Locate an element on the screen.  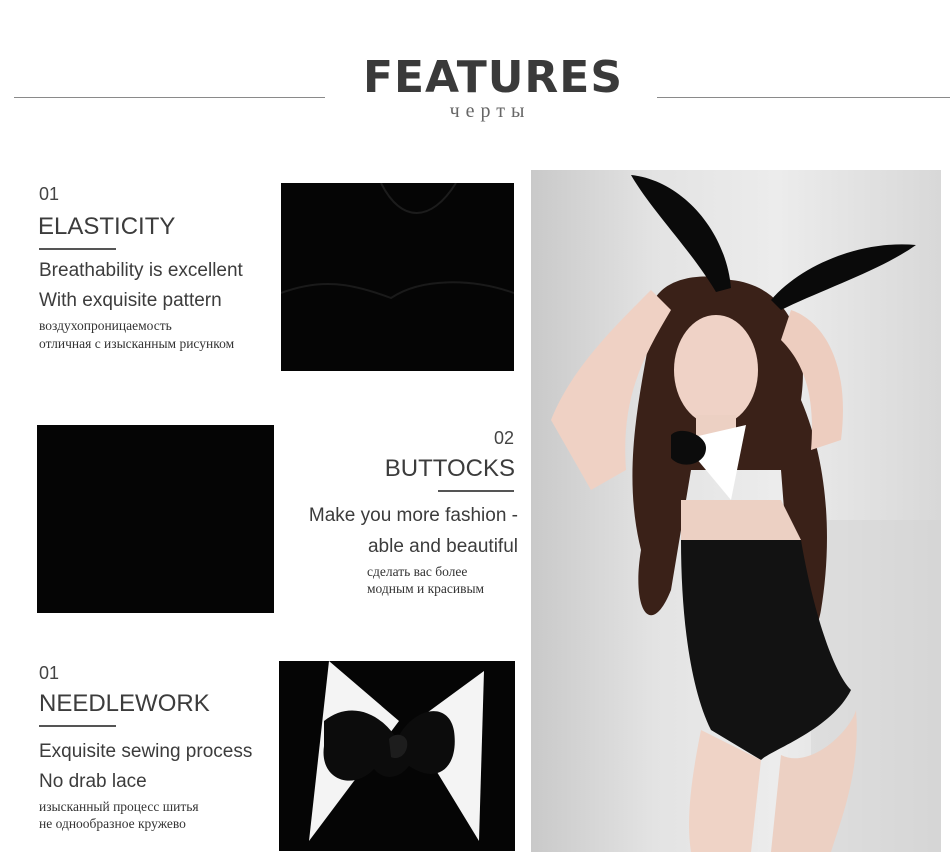
feature-text-en: Breathability is excellent is located at coordinates (141, 270).